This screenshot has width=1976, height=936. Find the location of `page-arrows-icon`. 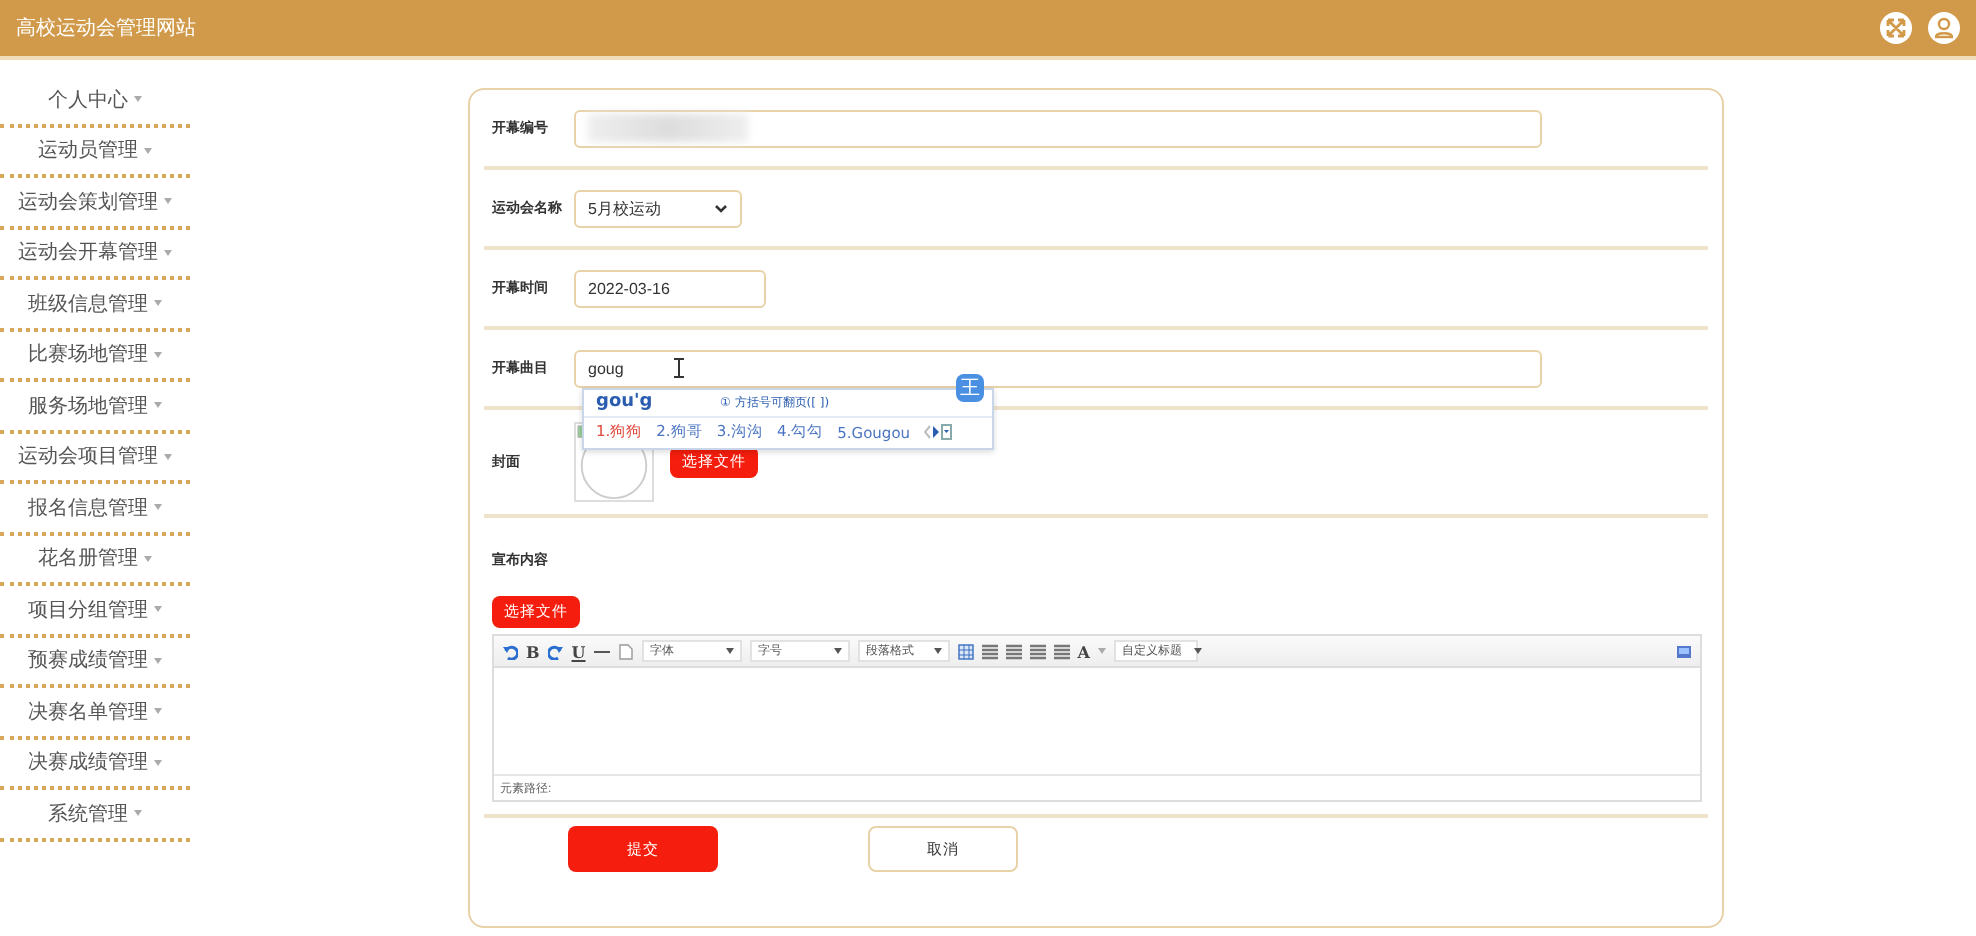

page-arrows-icon is located at coordinates (938, 432).